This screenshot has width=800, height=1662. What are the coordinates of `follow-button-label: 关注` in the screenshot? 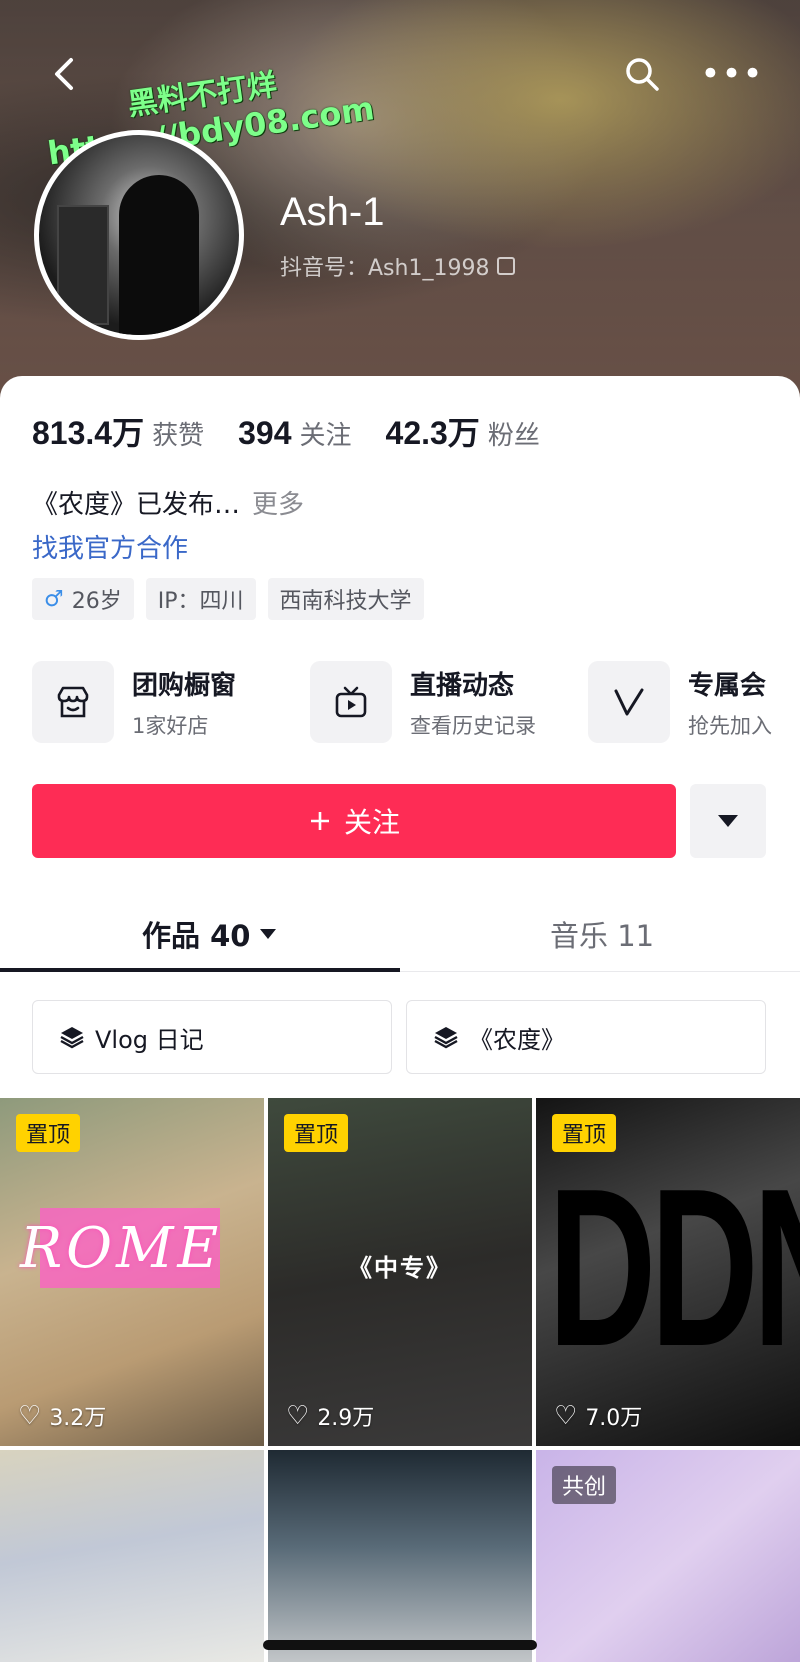 It's located at (371, 822).